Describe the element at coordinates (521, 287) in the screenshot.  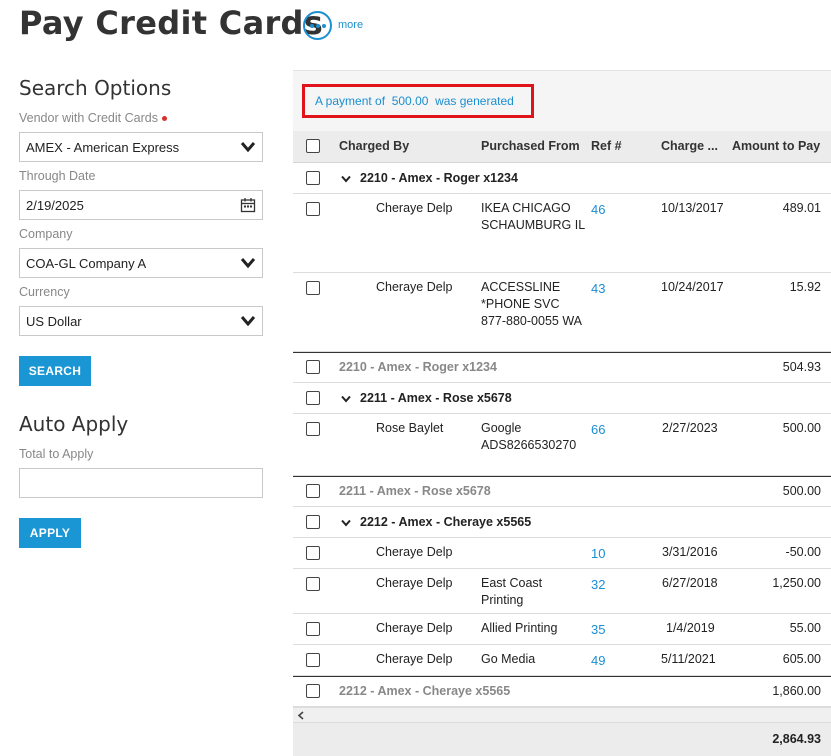
I see `purchased-from-cell: ACCESSLINE` at that location.